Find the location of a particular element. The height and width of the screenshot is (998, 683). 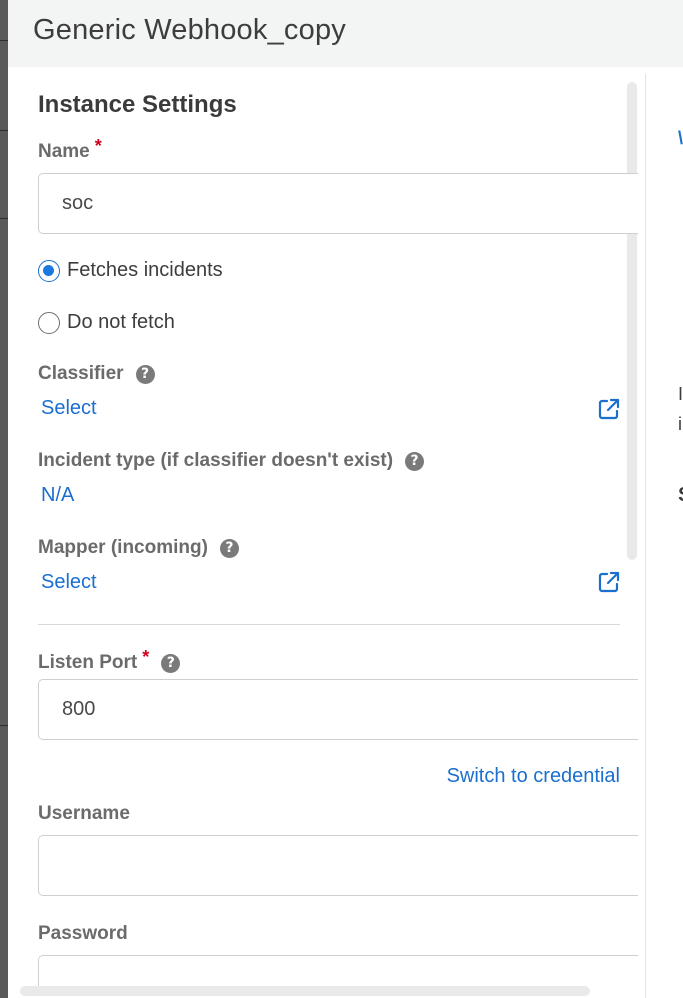

radio-label: Do not fetch is located at coordinates (121, 322).